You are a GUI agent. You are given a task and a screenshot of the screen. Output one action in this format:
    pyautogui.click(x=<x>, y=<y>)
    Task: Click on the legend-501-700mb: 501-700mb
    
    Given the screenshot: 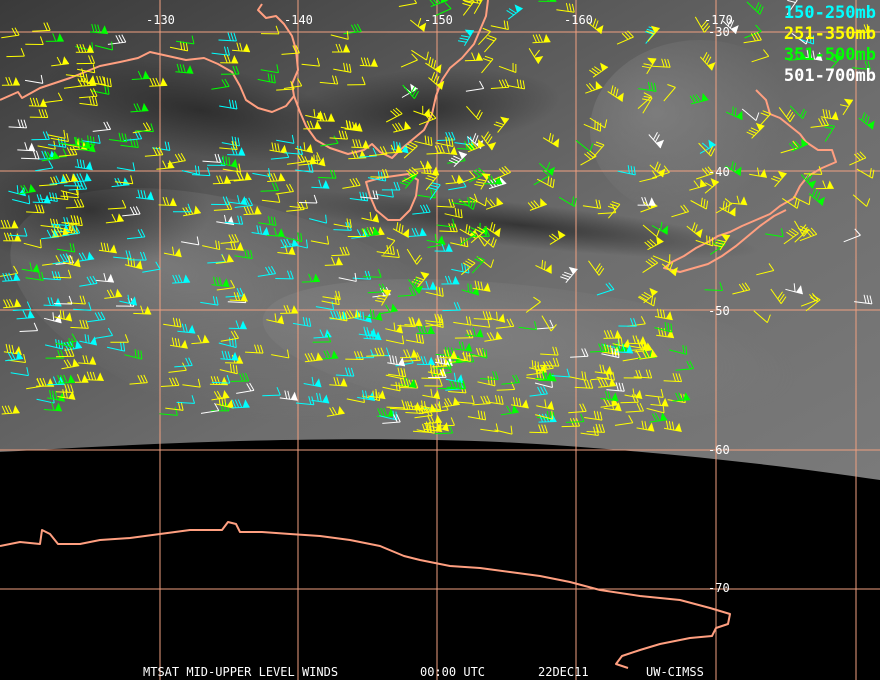 What is the action you would take?
    pyautogui.click(x=829, y=76)
    